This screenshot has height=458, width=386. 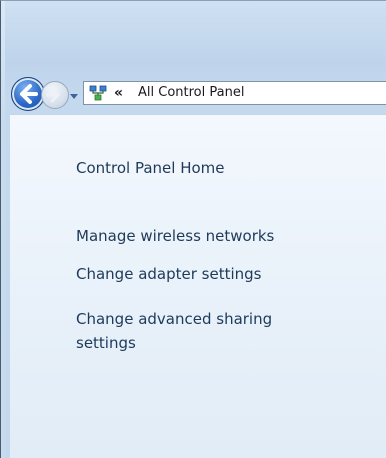 What do you see at coordinates (74, 93) in the screenshot?
I see `recent-pages-dropdown` at bounding box center [74, 93].